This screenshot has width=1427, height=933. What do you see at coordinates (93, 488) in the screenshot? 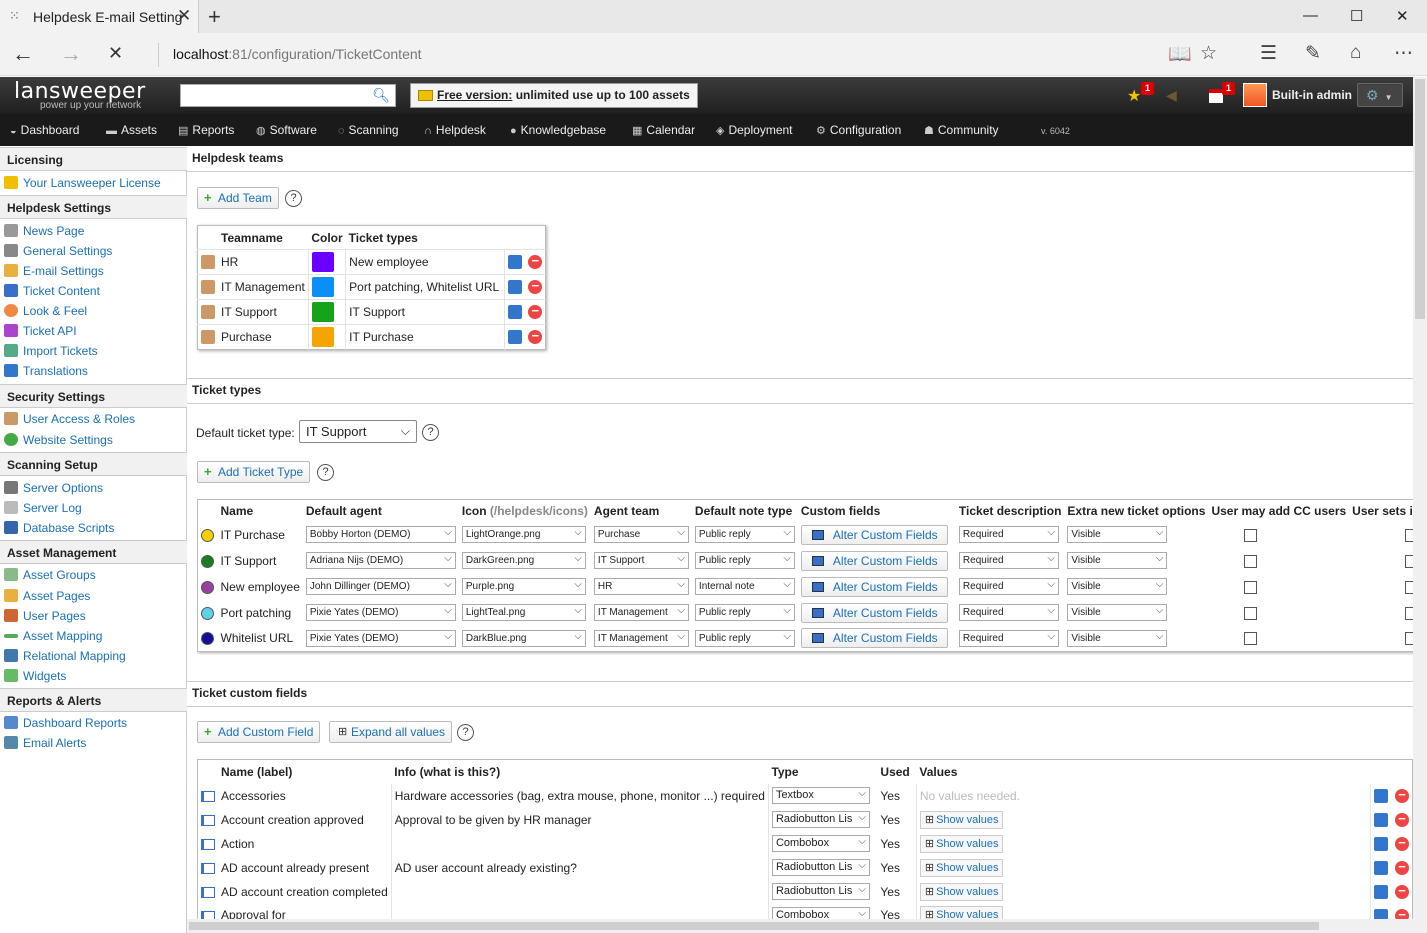
I see `sidebar-item-server-options: Server Options` at bounding box center [93, 488].